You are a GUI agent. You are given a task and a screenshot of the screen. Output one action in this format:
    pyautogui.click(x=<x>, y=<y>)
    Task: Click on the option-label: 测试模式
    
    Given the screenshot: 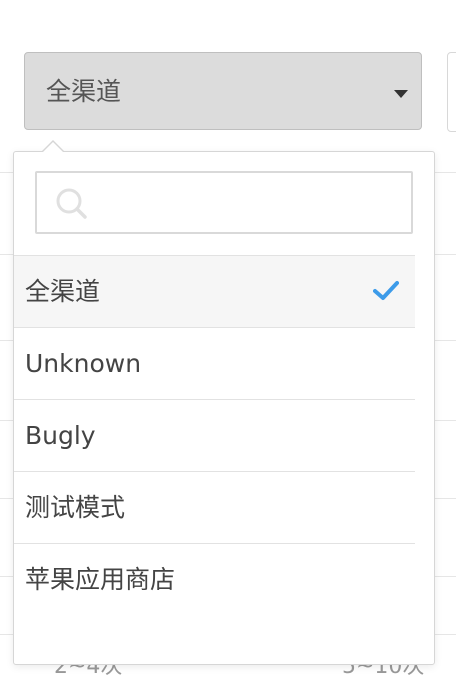 What is the action you would take?
    pyautogui.click(x=75, y=507)
    